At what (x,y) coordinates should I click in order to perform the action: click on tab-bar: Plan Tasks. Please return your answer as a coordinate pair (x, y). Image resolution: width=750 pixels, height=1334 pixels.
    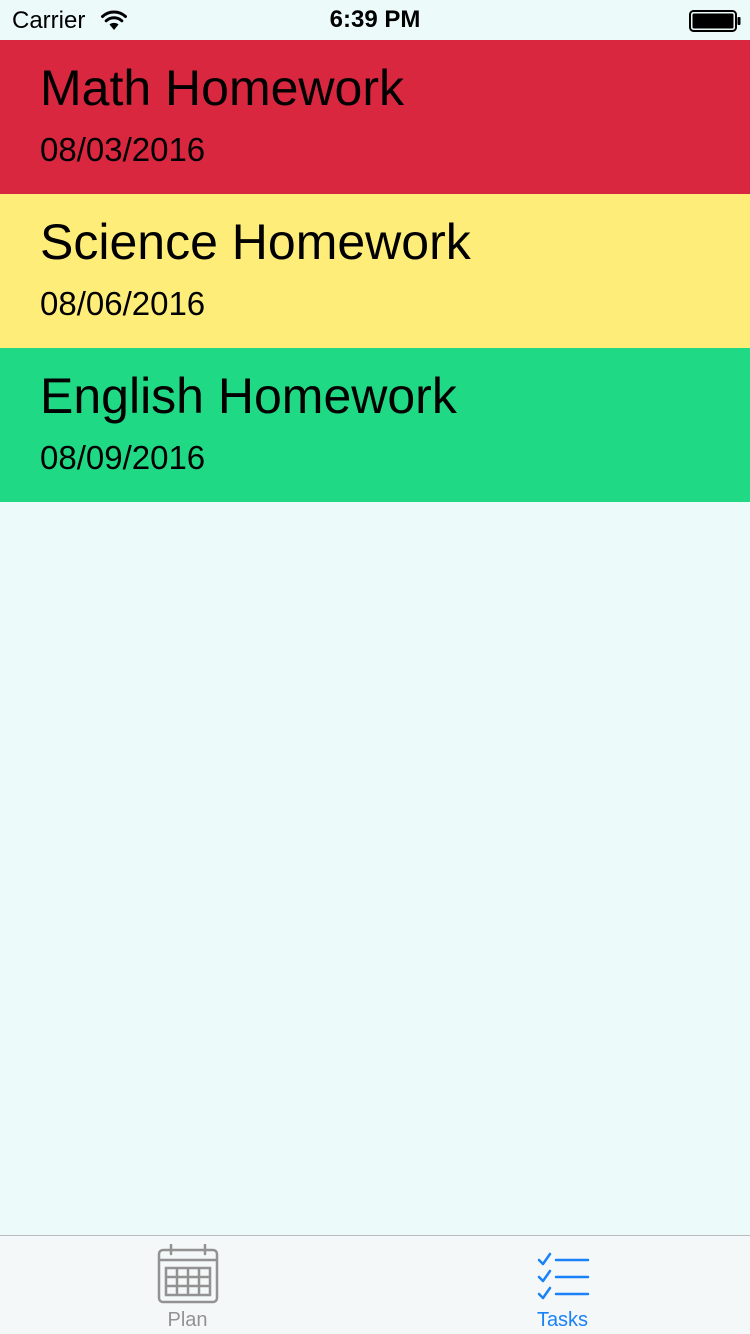
    Looking at the image, I should click on (375, 1284).